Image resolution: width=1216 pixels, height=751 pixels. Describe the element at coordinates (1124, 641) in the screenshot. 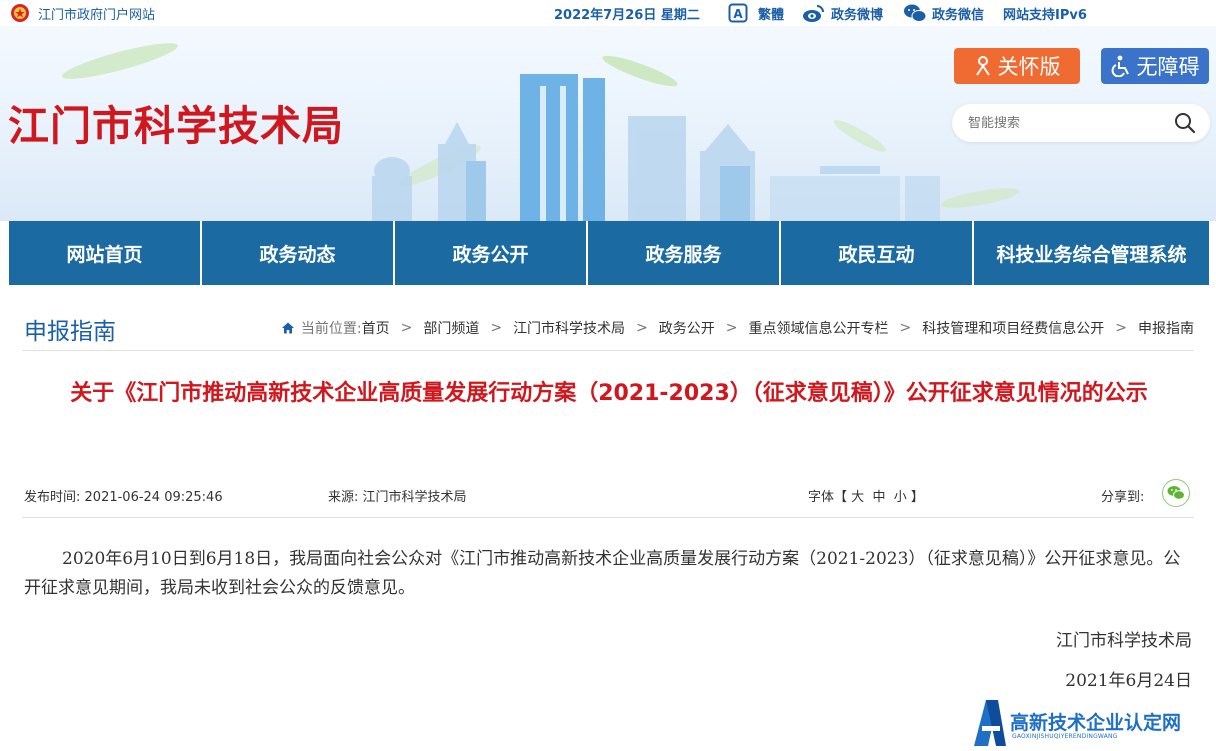

I see `signature-organization: 江门市科学技术局` at that location.